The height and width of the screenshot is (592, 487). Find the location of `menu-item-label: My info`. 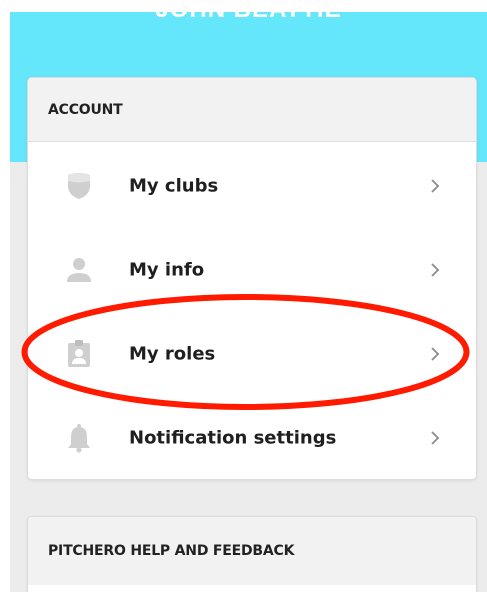

menu-item-label: My info is located at coordinates (167, 270).